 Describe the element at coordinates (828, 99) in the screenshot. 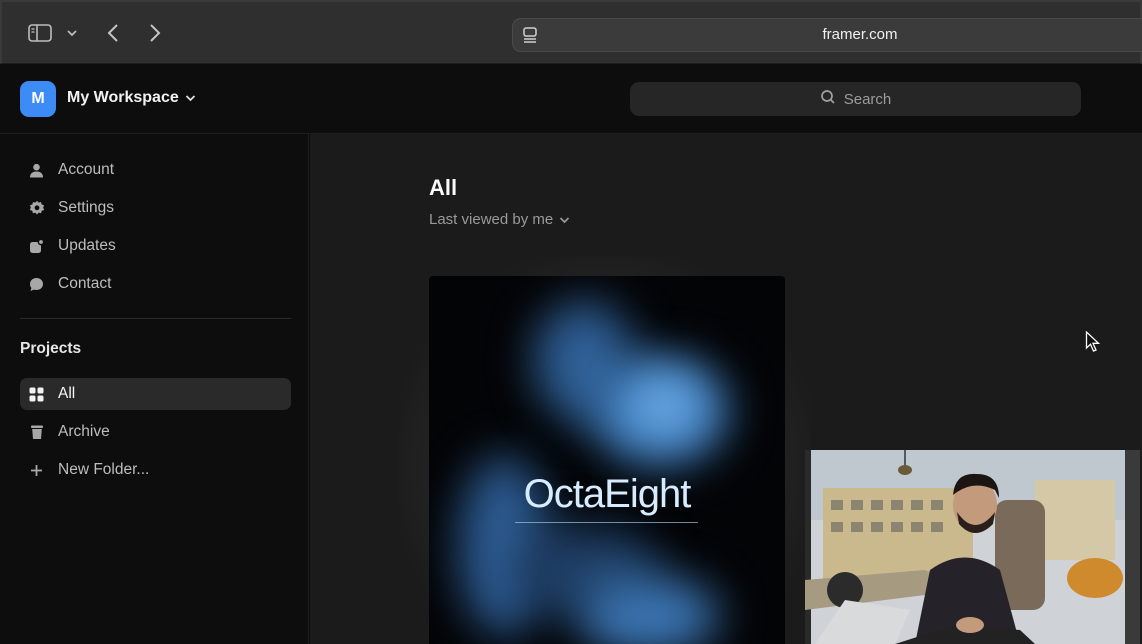

I see `search-icon` at that location.